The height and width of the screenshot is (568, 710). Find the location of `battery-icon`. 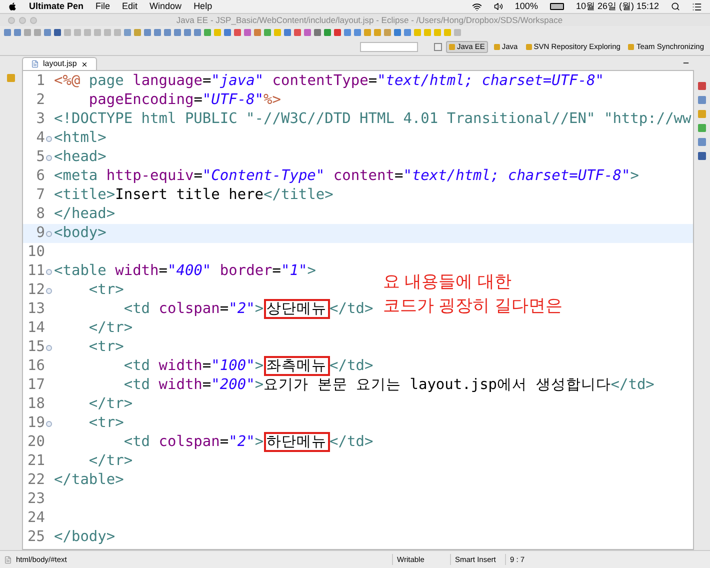

battery-icon is located at coordinates (557, 6).